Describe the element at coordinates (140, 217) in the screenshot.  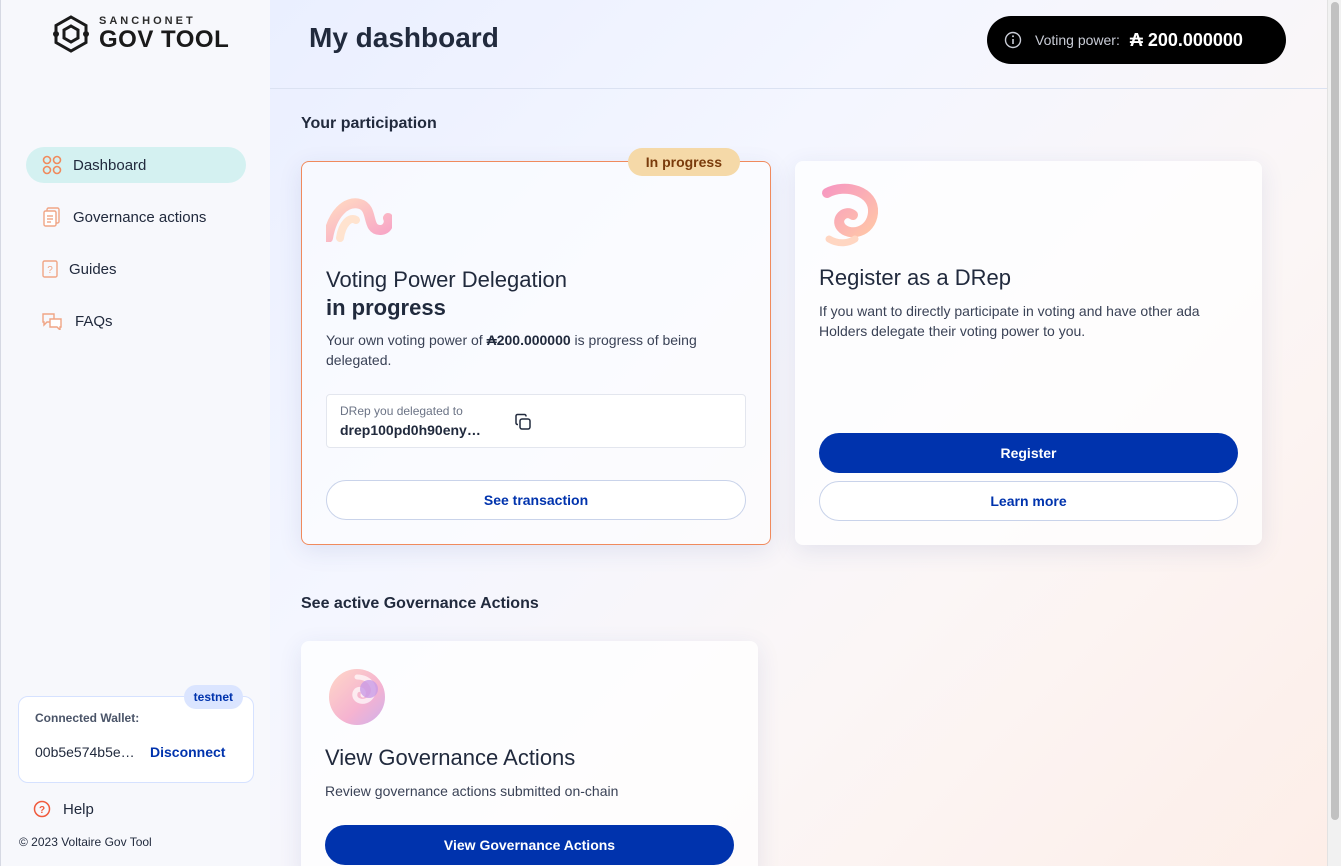
I see `sidebar-item-label: Governance actions` at that location.